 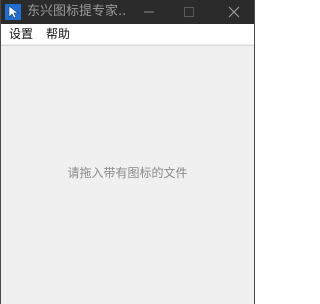 What do you see at coordinates (58, 34) in the screenshot?
I see `menu-help: 帮助` at bounding box center [58, 34].